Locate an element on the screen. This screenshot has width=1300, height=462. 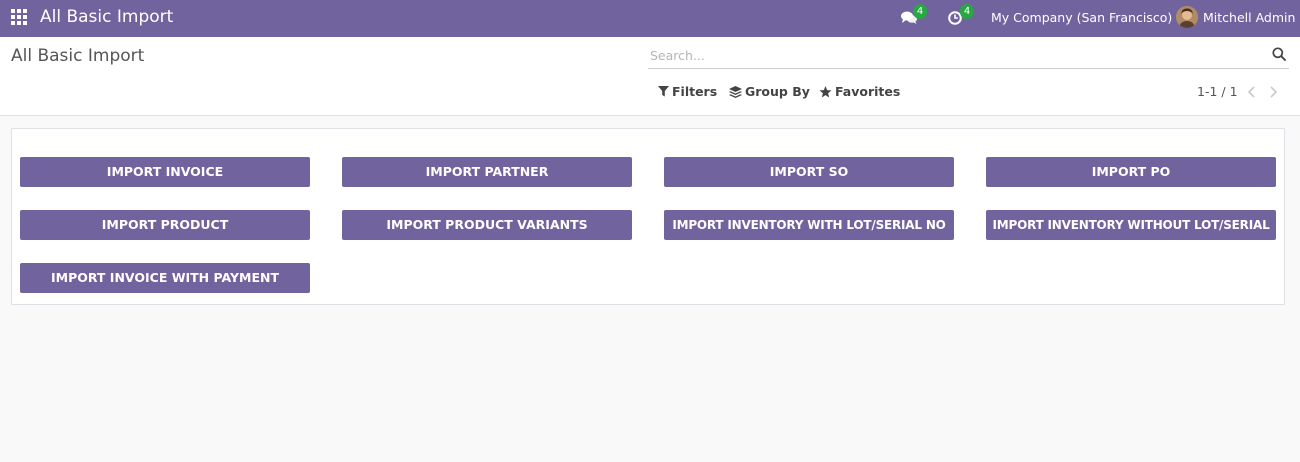
pager-next-button is located at coordinates (1273, 92).